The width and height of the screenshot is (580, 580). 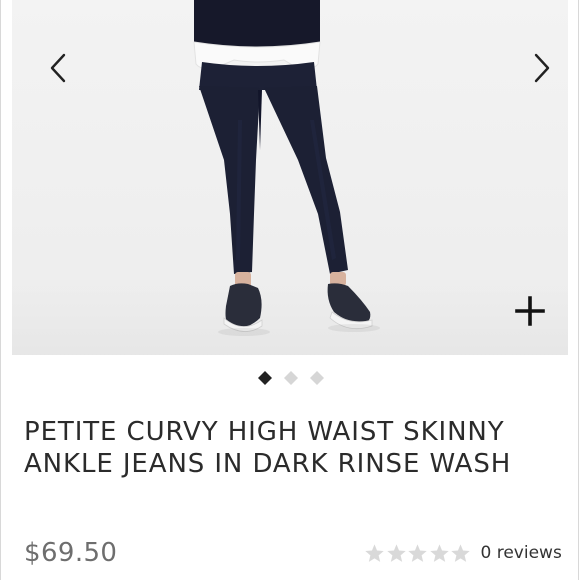 I want to click on carousel-prev-button, so click(x=58, y=68).